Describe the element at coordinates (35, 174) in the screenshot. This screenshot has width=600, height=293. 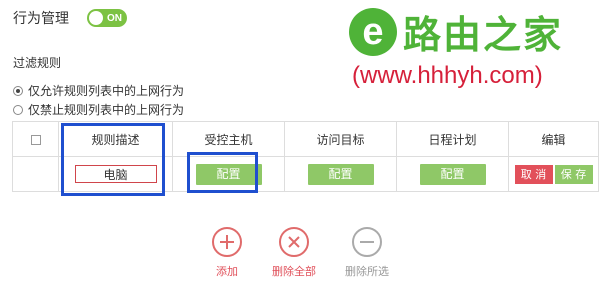
I see `row-select-cell` at that location.